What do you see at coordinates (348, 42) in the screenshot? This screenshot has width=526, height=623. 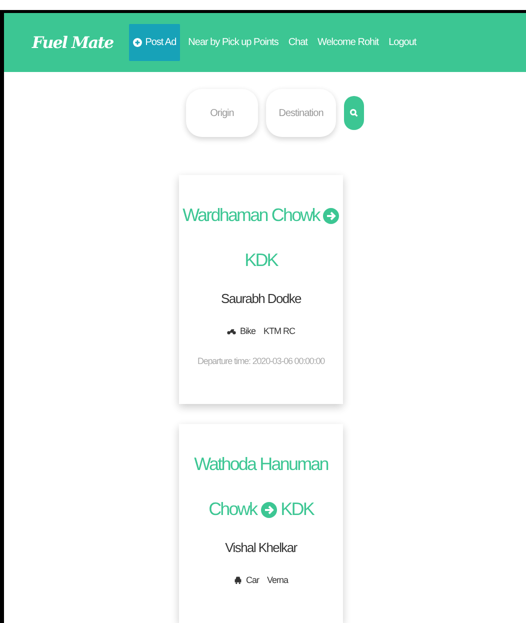 I see `nav-link: Welcome Rohit` at bounding box center [348, 42].